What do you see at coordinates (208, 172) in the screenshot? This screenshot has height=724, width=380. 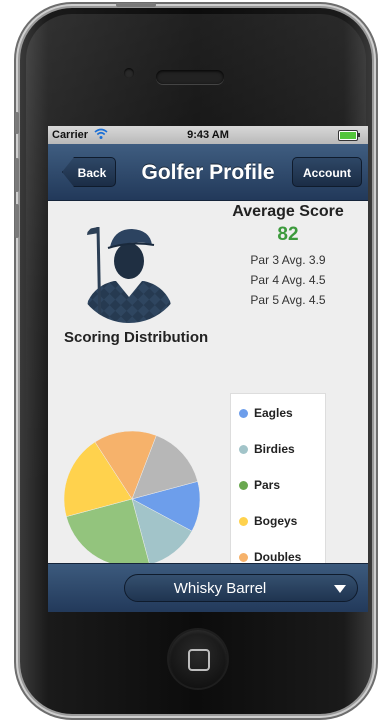 I see `navigation-bar: Back Golfer Profile Account` at bounding box center [208, 172].